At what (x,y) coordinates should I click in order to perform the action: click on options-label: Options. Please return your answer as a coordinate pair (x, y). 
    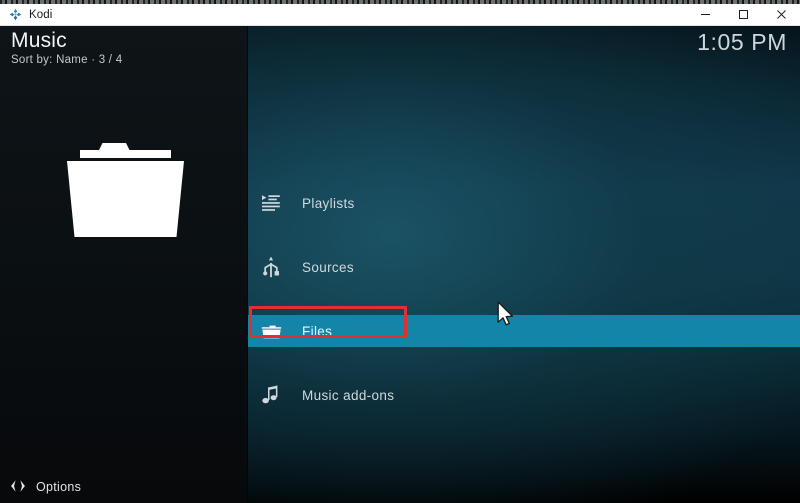
    Looking at the image, I should click on (59, 486).